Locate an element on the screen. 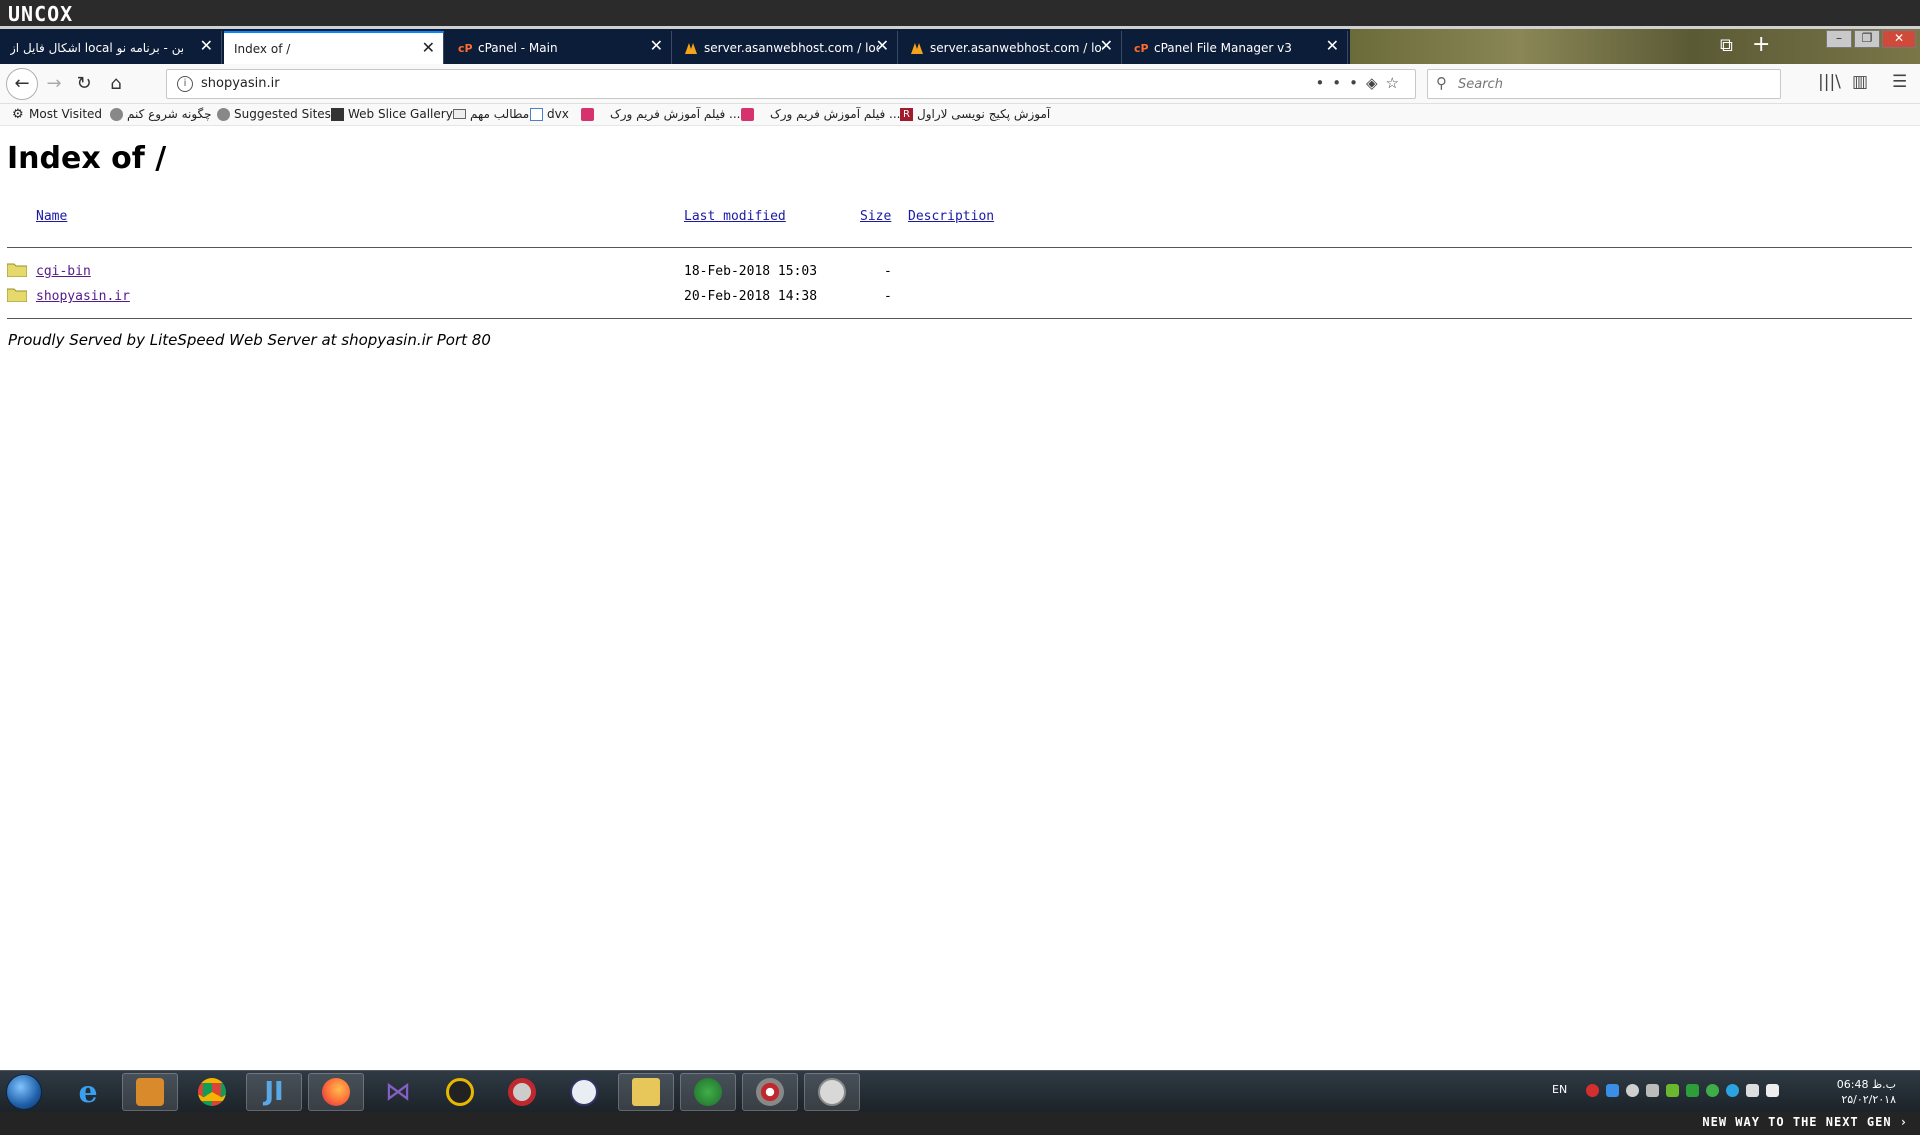 The width and height of the screenshot is (1920, 1135). forward-button: → is located at coordinates (54, 84).